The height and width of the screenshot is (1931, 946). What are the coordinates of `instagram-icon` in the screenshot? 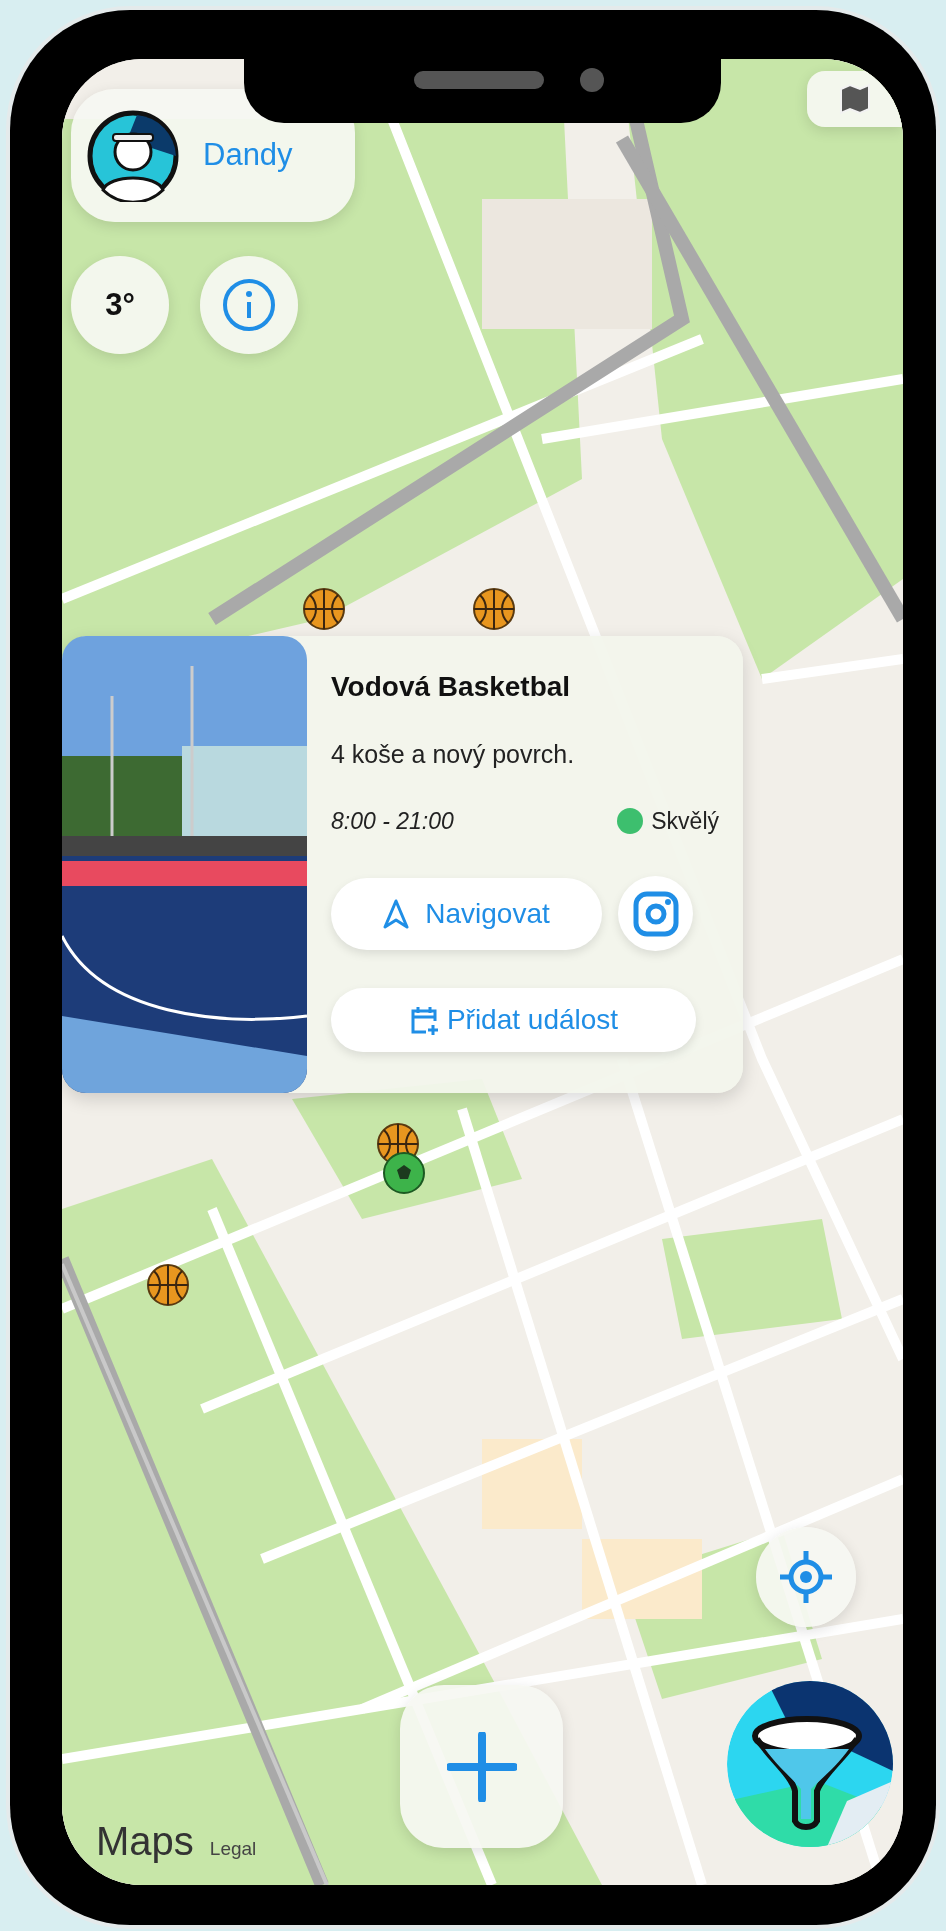 It's located at (655, 913).